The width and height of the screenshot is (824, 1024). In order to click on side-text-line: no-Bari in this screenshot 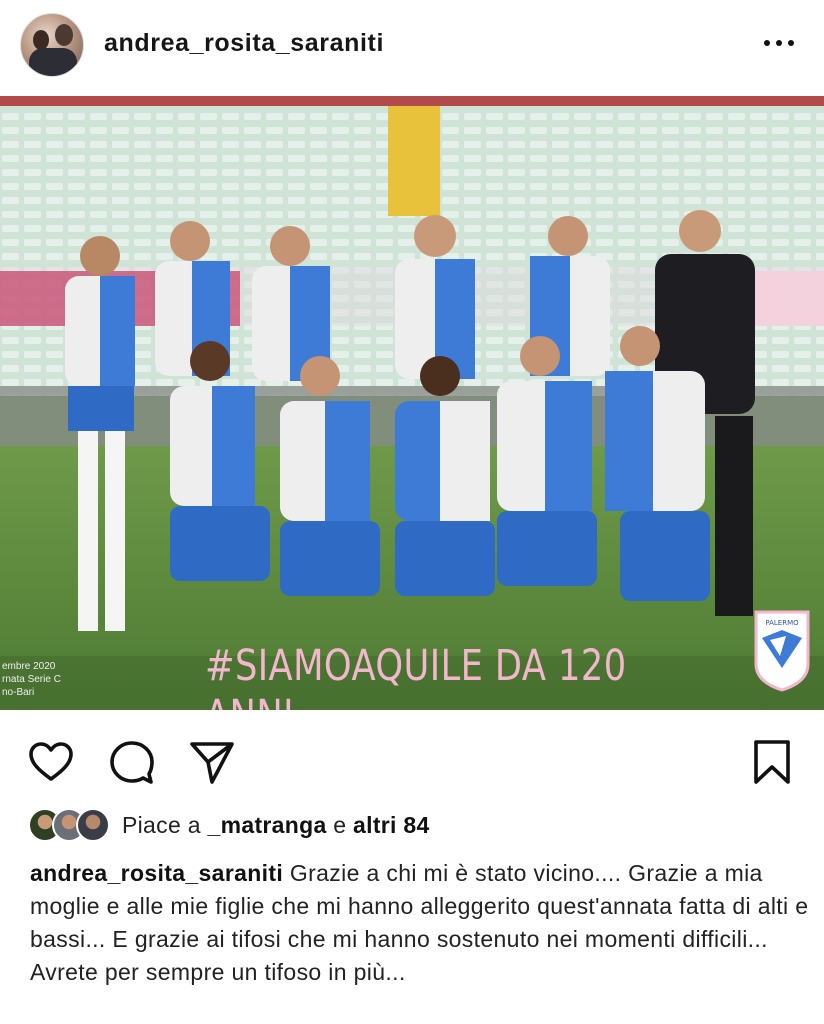, I will do `click(18, 692)`.